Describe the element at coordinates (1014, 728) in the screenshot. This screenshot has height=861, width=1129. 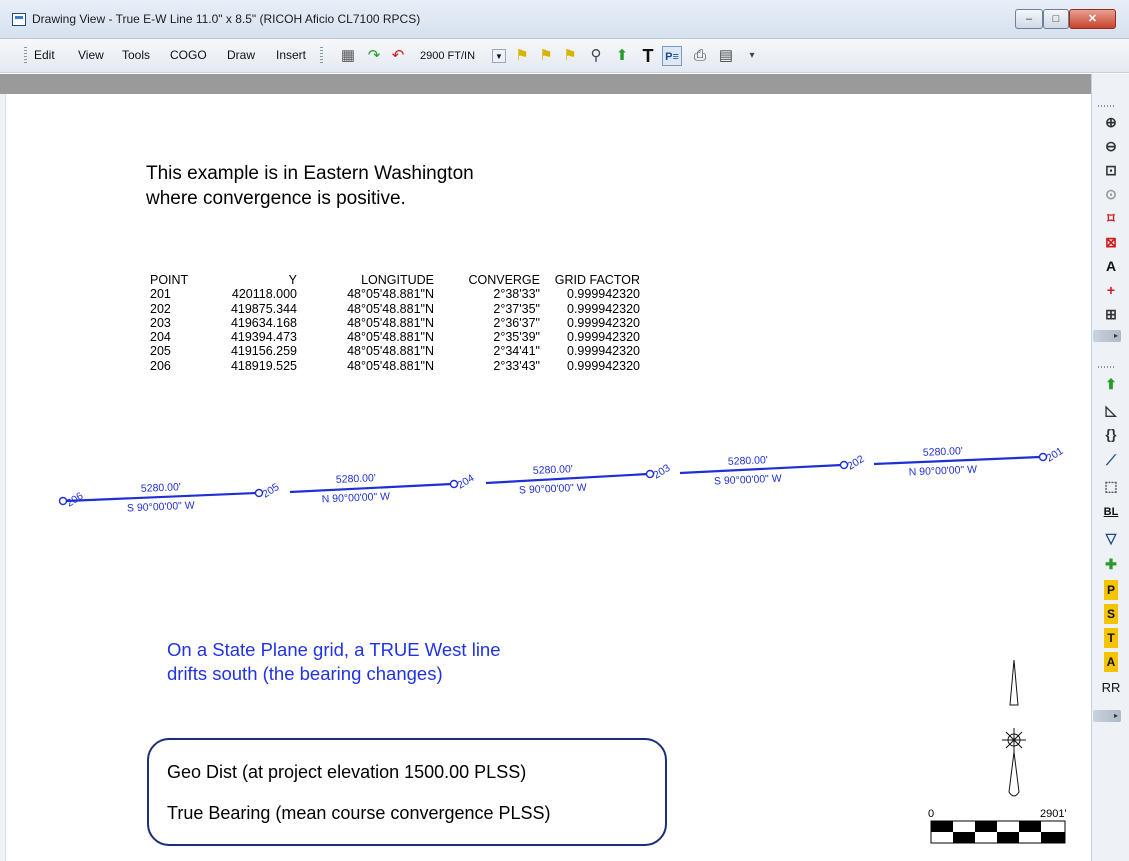
I see `north-arrow-icon` at that location.